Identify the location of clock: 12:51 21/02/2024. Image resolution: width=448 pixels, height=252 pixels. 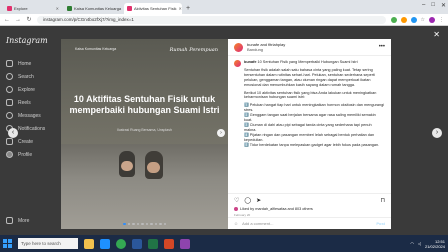
(435, 244).